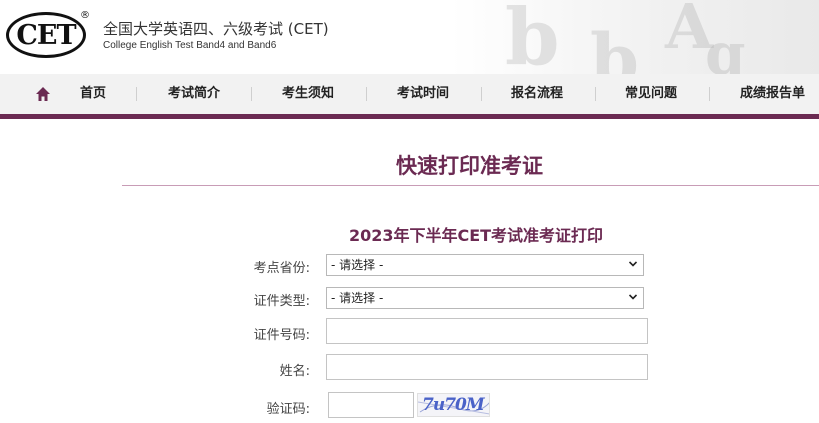 This screenshot has width=819, height=423. Describe the element at coordinates (357, 298) in the screenshot. I see `id-type-select-value: - 请选择 -` at that location.